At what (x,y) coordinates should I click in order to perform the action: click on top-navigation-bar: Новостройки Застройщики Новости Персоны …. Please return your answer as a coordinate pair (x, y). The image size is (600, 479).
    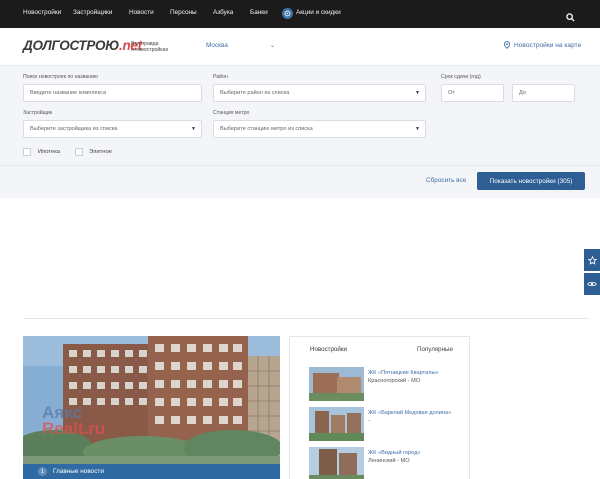
    Looking at the image, I should click on (300, 14).